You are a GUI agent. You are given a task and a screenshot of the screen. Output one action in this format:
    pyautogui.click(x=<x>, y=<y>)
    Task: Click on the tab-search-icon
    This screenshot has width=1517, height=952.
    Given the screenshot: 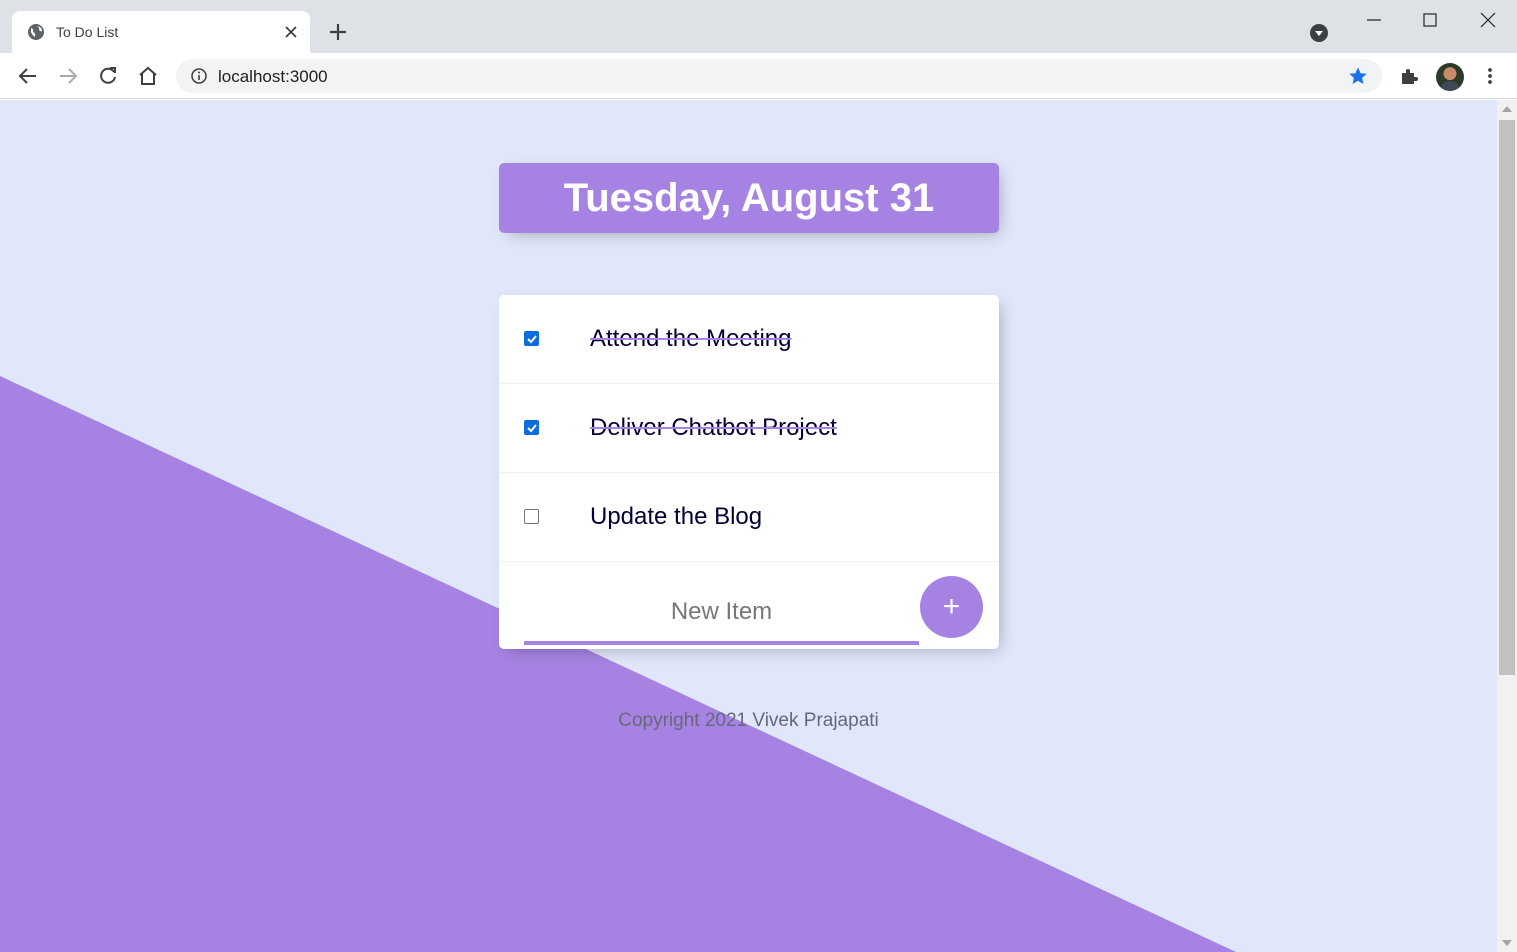 What is the action you would take?
    pyautogui.click(x=1319, y=33)
    